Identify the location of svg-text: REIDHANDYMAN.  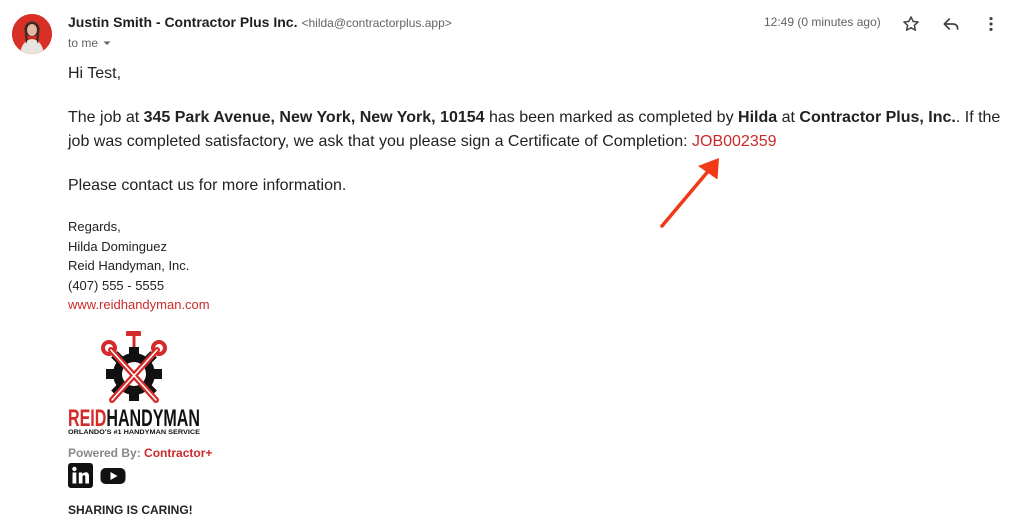
(134, 418).